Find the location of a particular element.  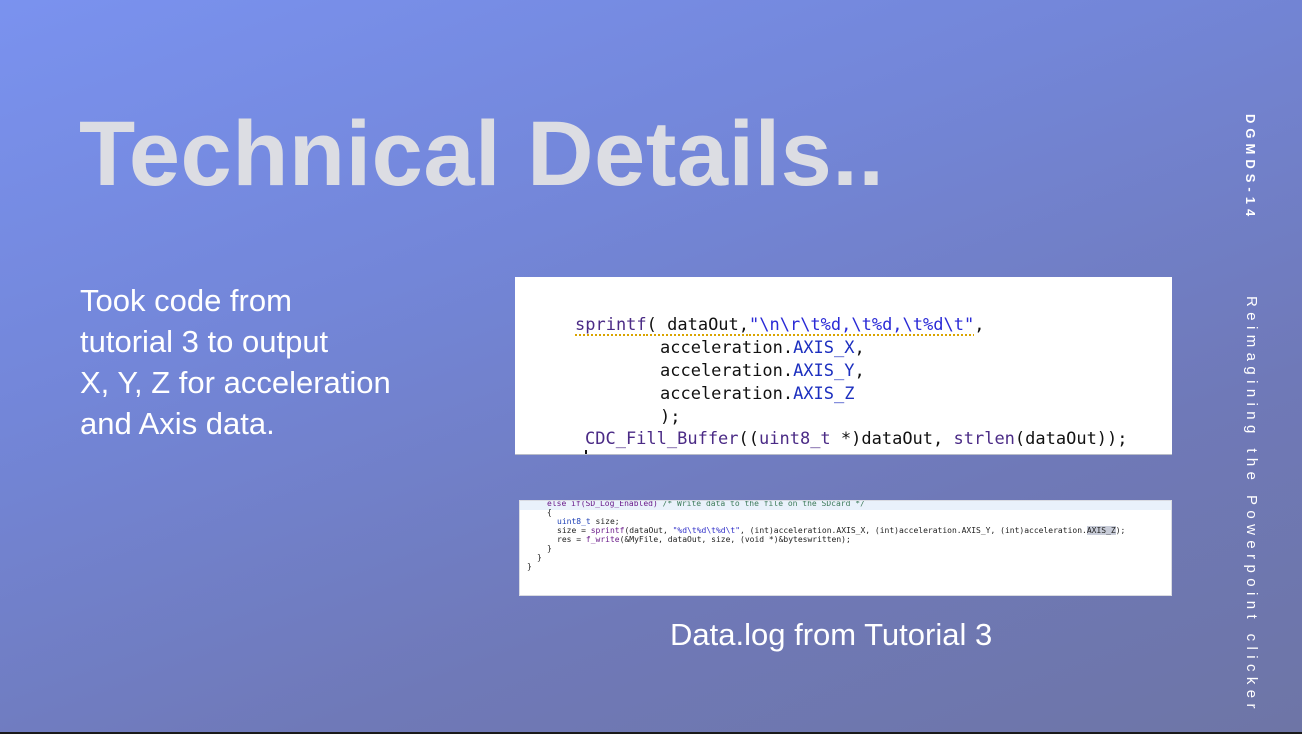

code-token: size = is located at coordinates (574, 530).